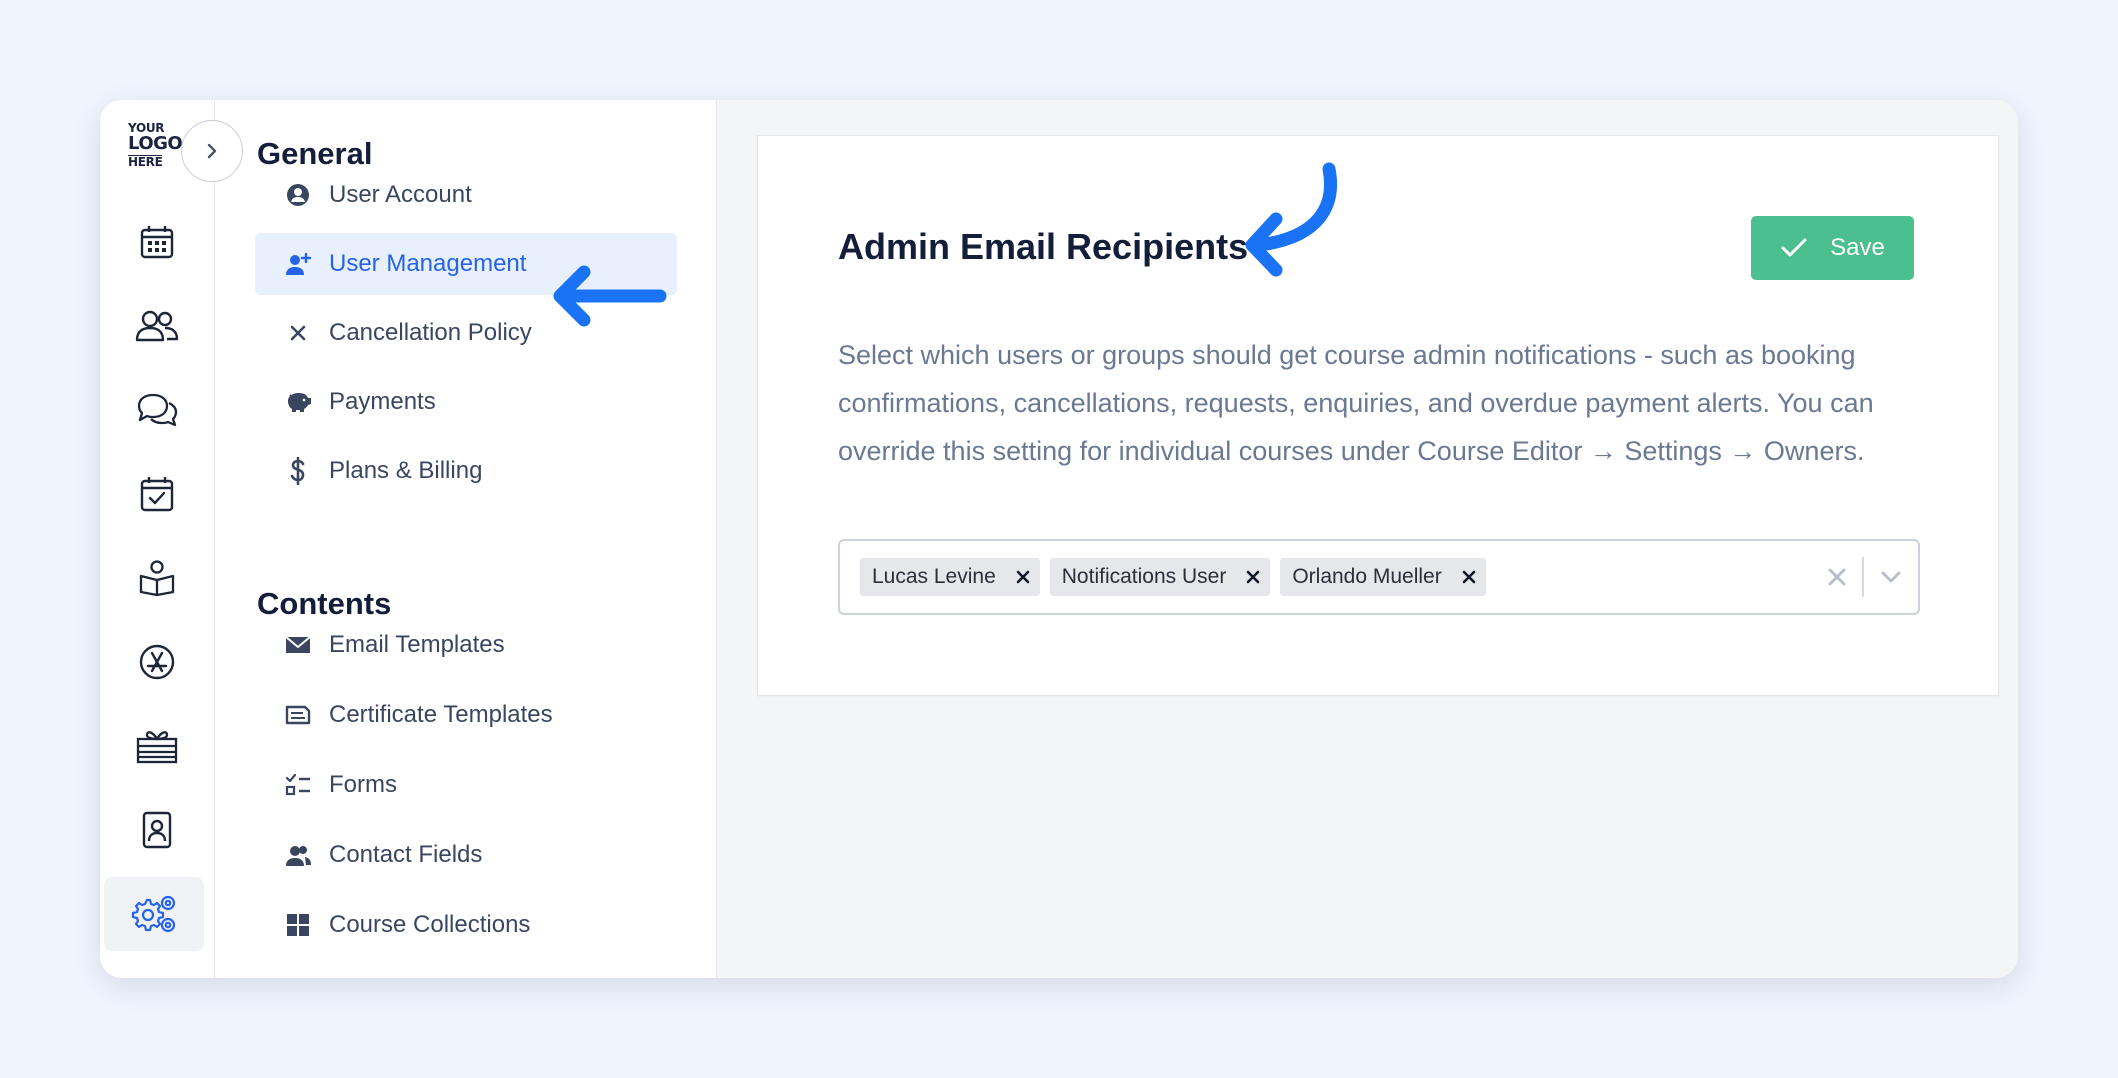  Describe the element at coordinates (934, 576) in the screenshot. I see `recipient-tag-label: Lucas Levine` at that location.